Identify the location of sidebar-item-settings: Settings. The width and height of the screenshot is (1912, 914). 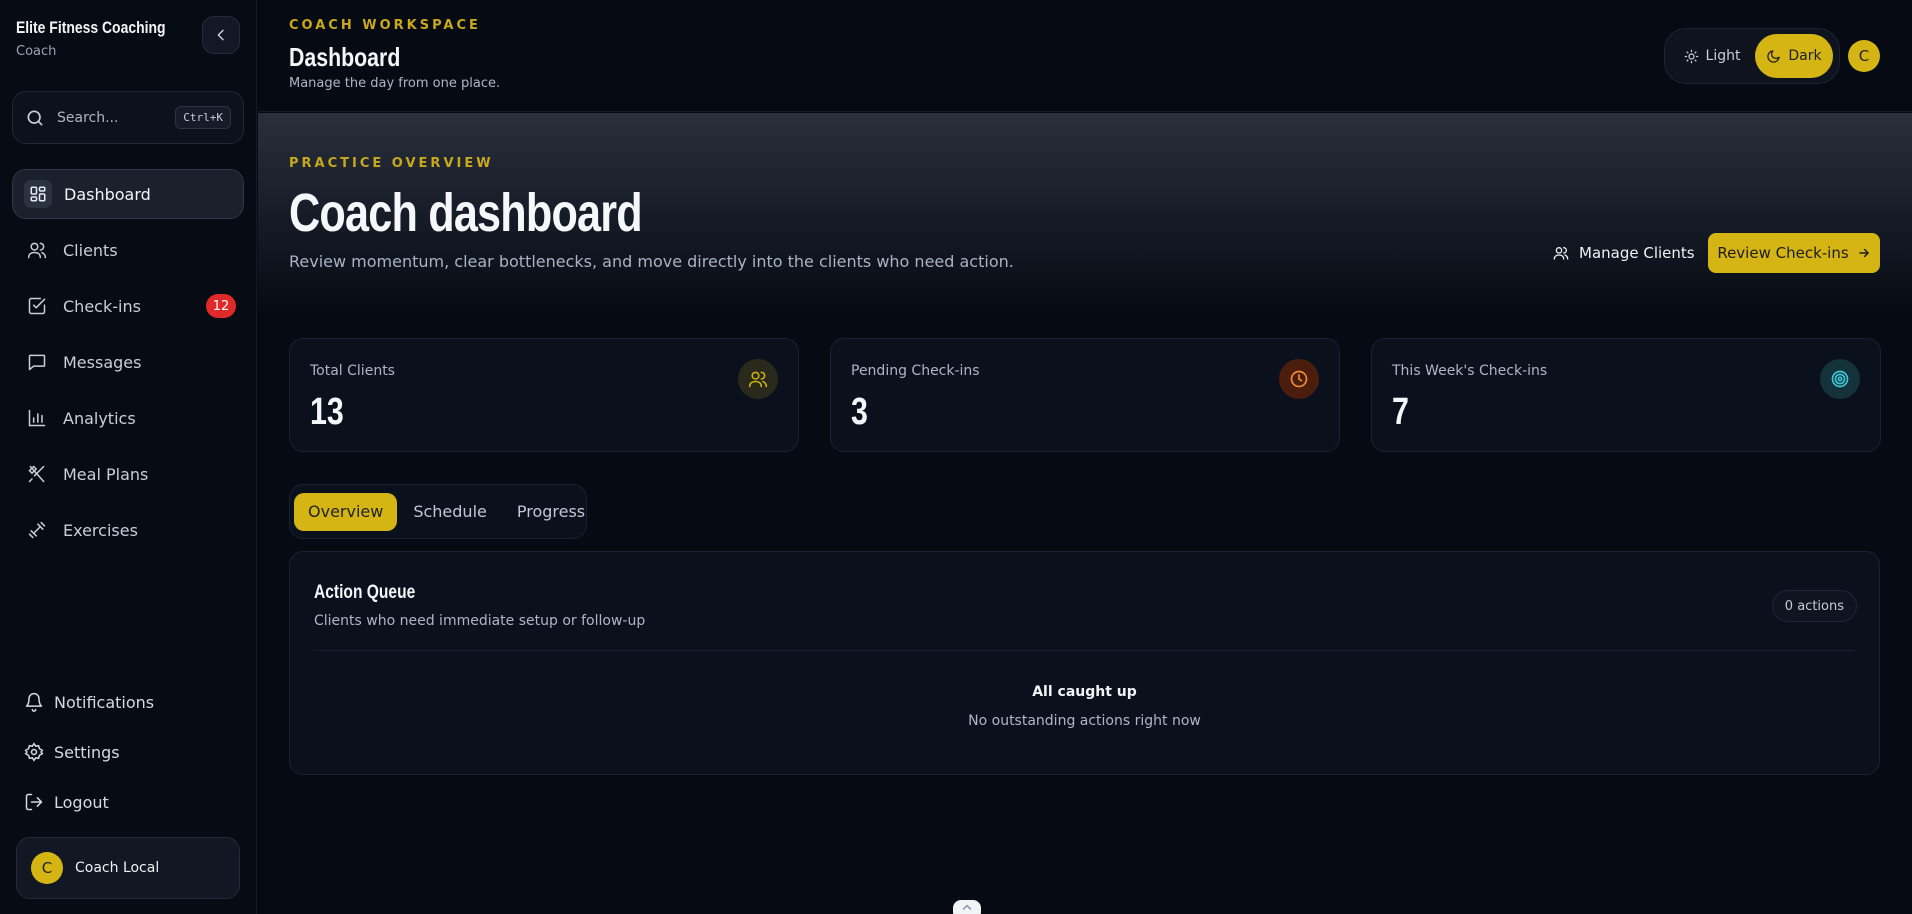
(128, 752).